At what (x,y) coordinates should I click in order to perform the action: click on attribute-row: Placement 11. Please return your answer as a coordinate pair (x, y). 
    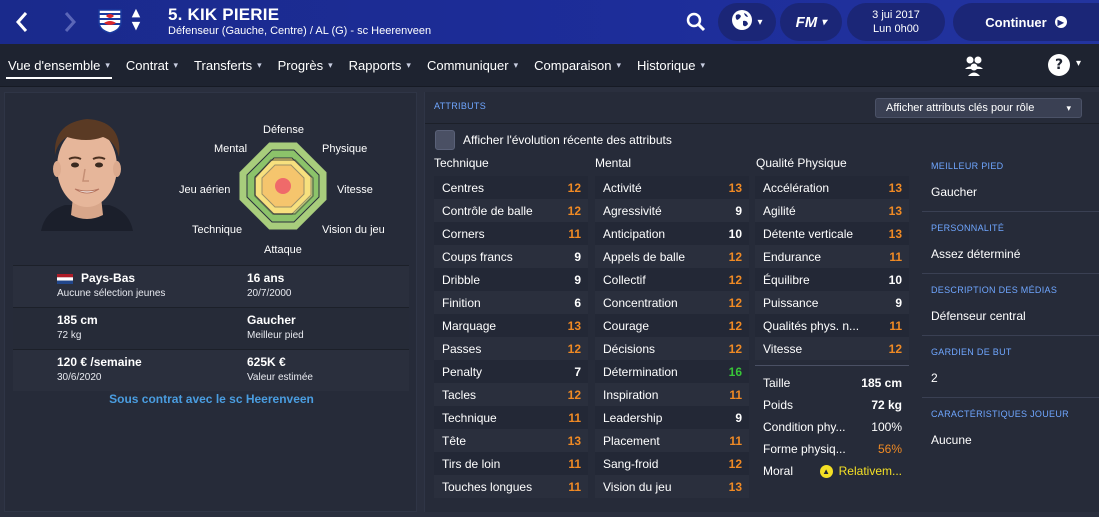
    Looking at the image, I should click on (672, 440).